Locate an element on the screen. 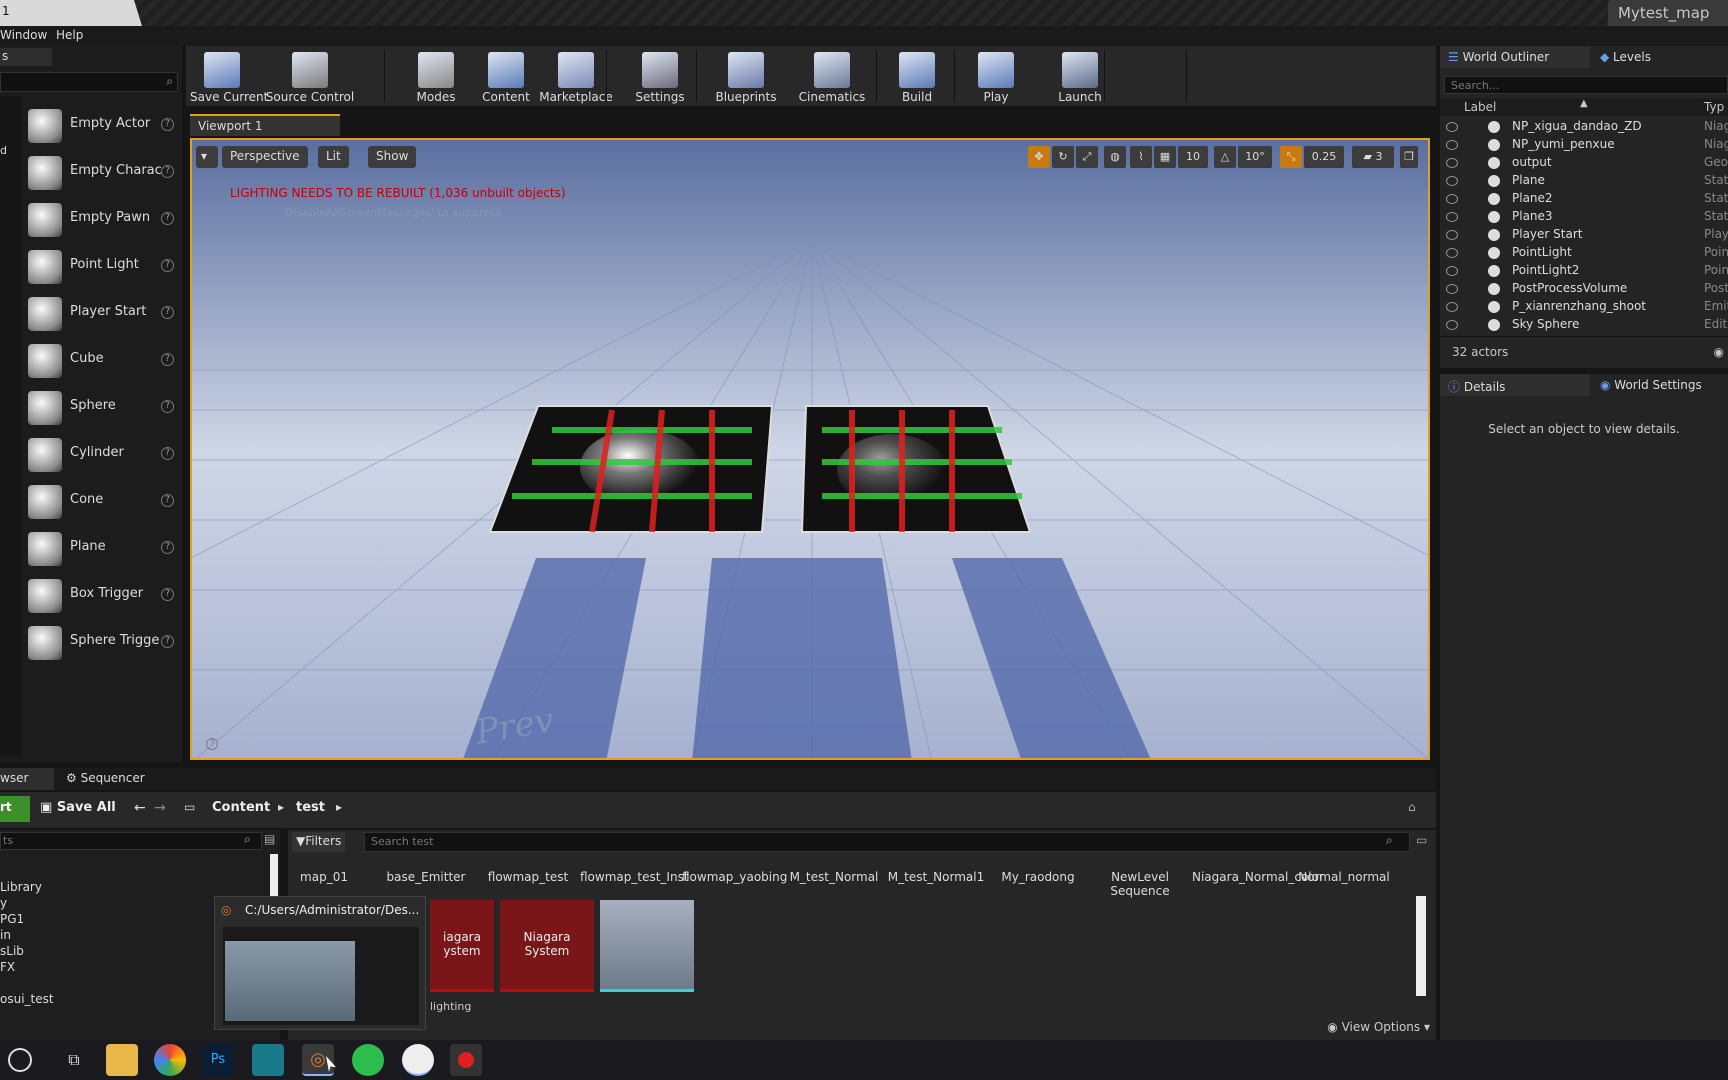 The image size is (1728, 1080). file-explorer-icon is located at coordinates (122, 1060).